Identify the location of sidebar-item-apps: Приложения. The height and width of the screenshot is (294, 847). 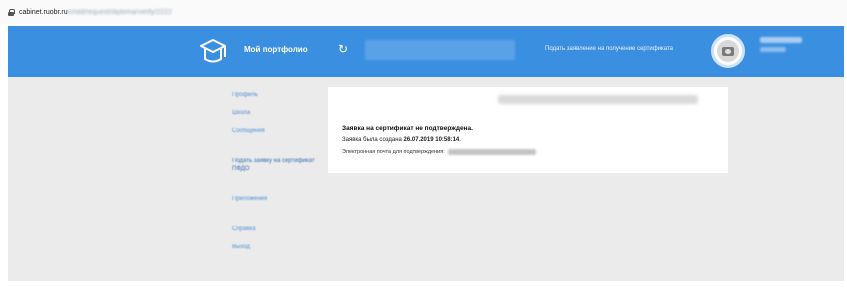
(282, 199).